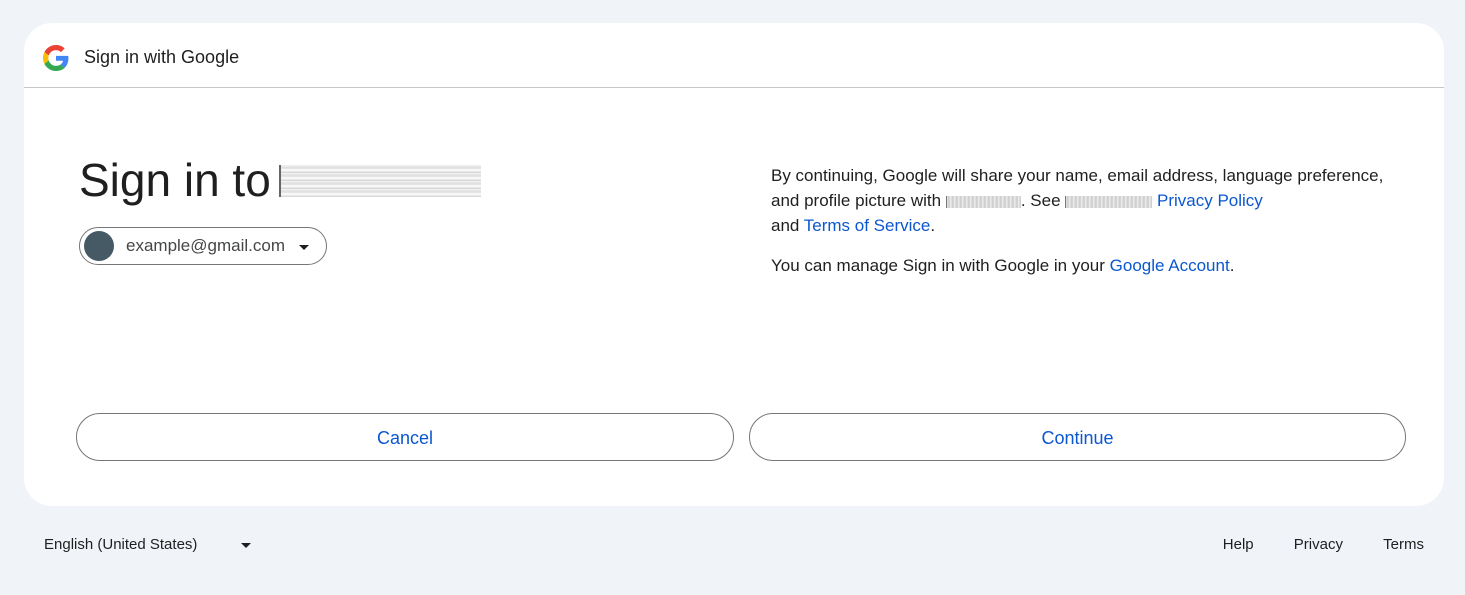 The image size is (1465, 595). I want to click on page-title: Sign in to, so click(280, 180).